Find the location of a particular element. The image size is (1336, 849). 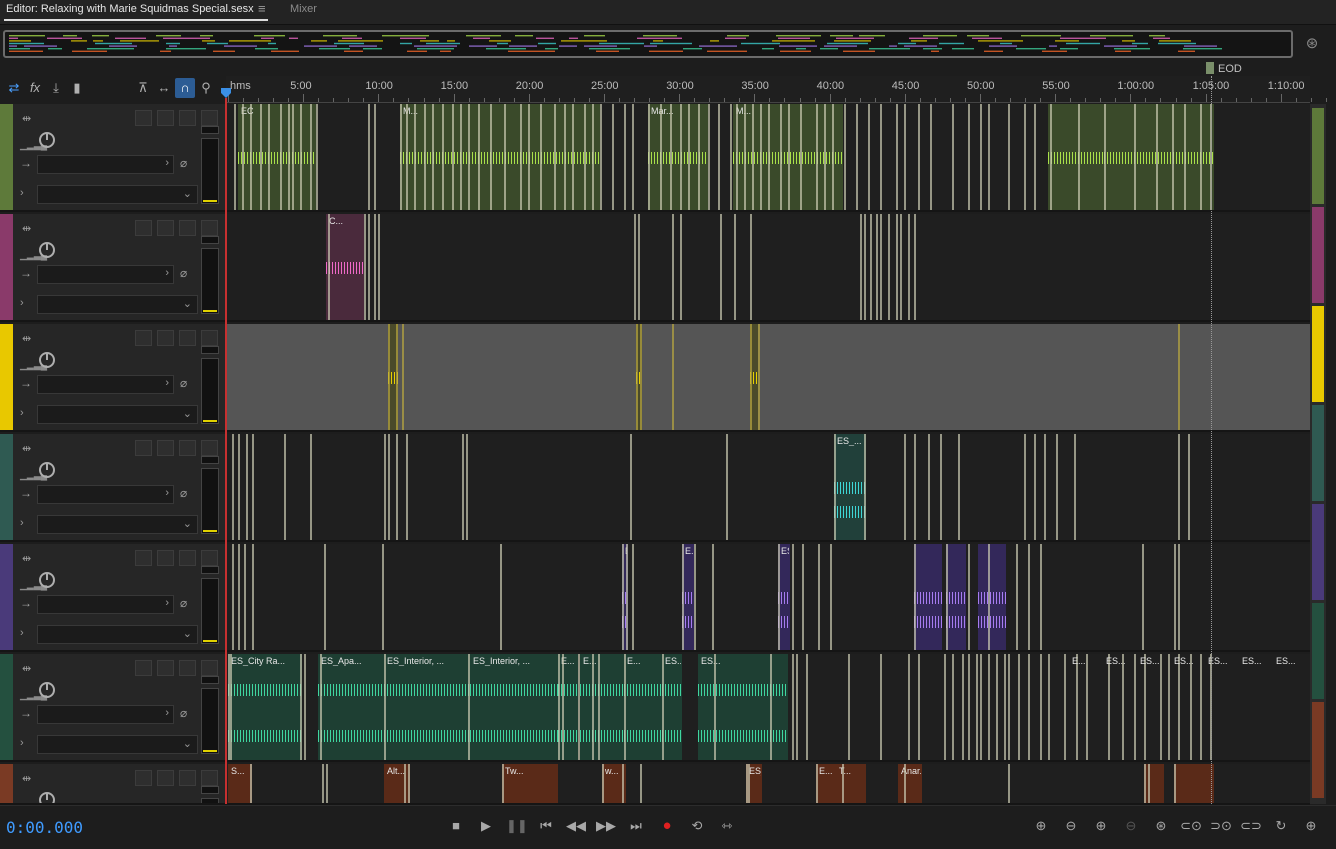

send-icon: ⤓ is located at coordinates (56, 88).